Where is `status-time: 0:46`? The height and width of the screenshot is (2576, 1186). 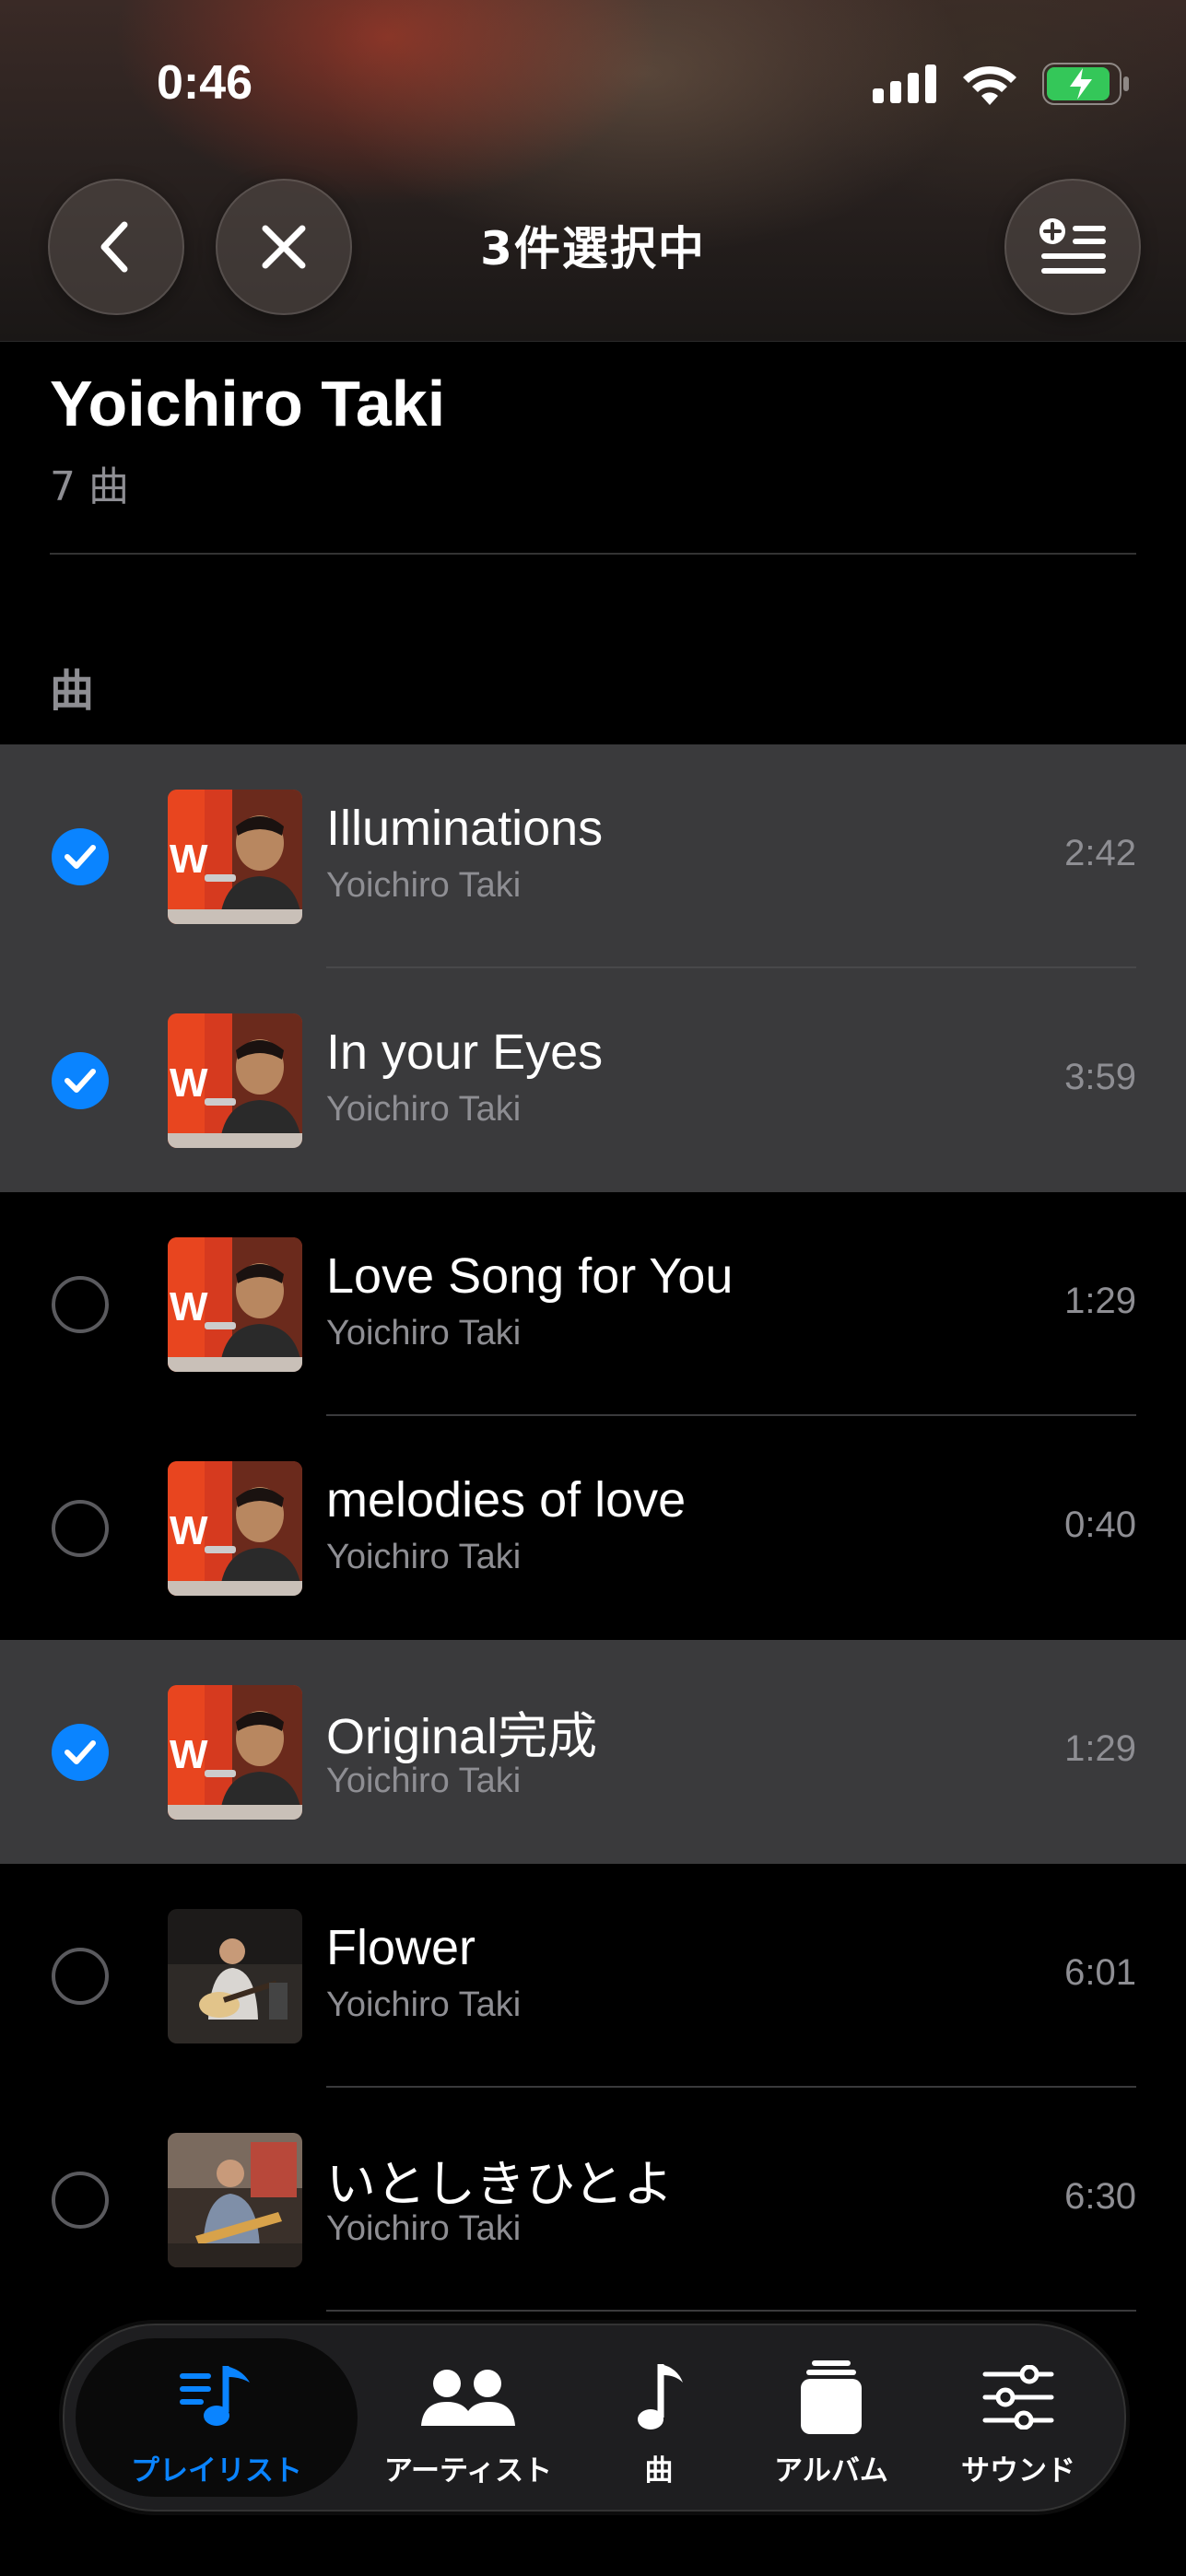
status-time: 0:46 is located at coordinates (205, 83).